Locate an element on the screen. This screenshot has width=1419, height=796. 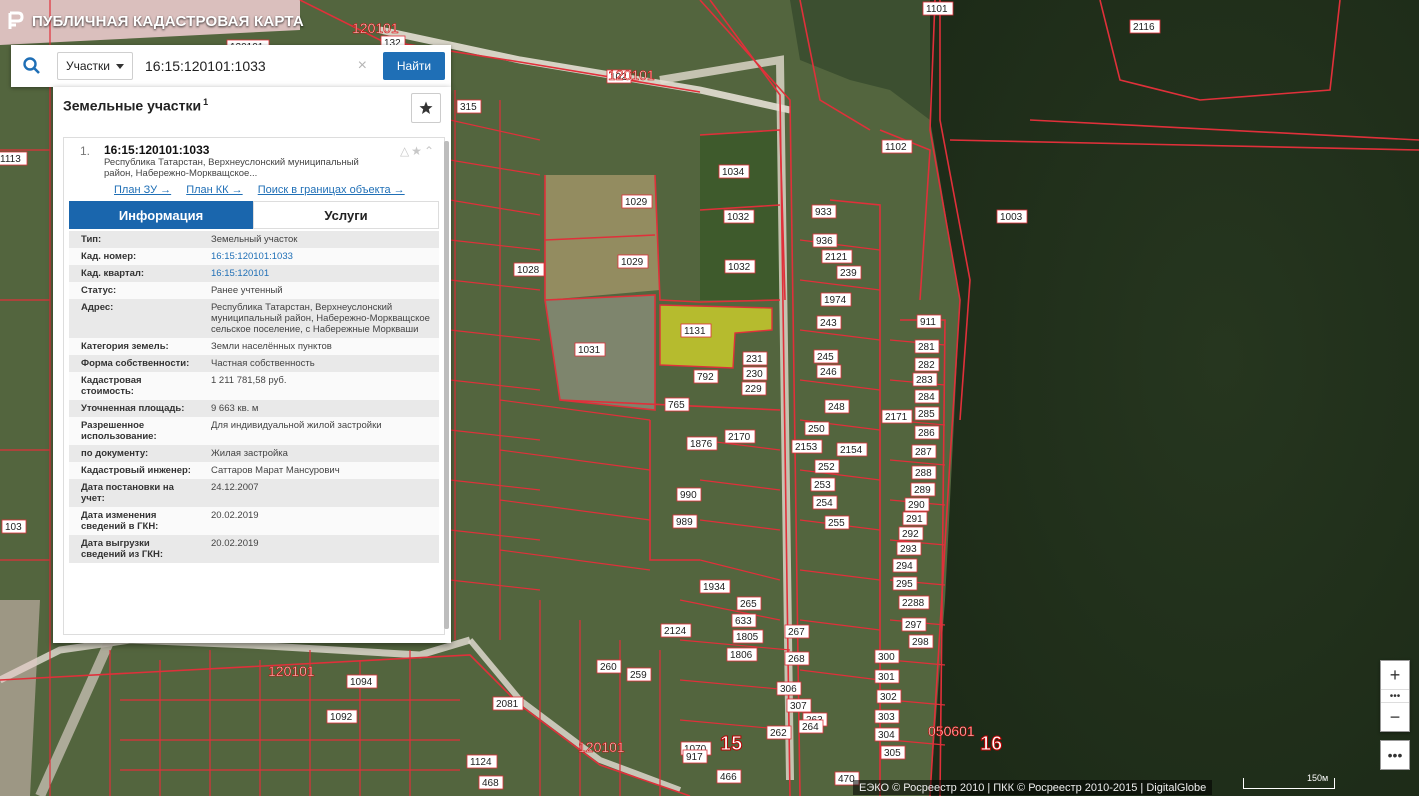
parcel-label: 292 is located at coordinates (910, 534).